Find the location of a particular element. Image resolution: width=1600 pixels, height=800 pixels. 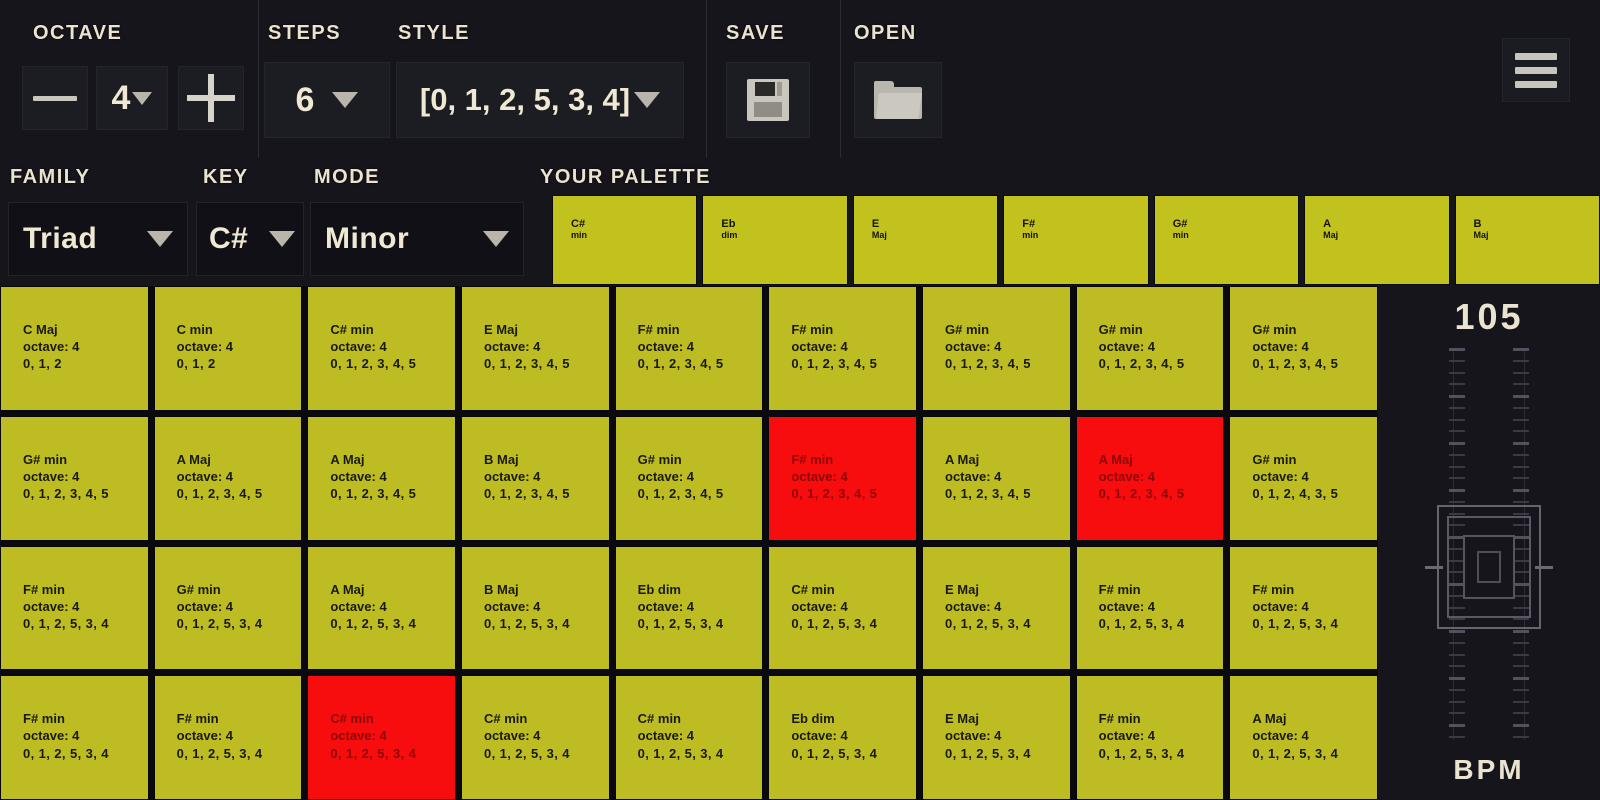

chord-cell-chord: A Maj is located at coordinates (193, 459).